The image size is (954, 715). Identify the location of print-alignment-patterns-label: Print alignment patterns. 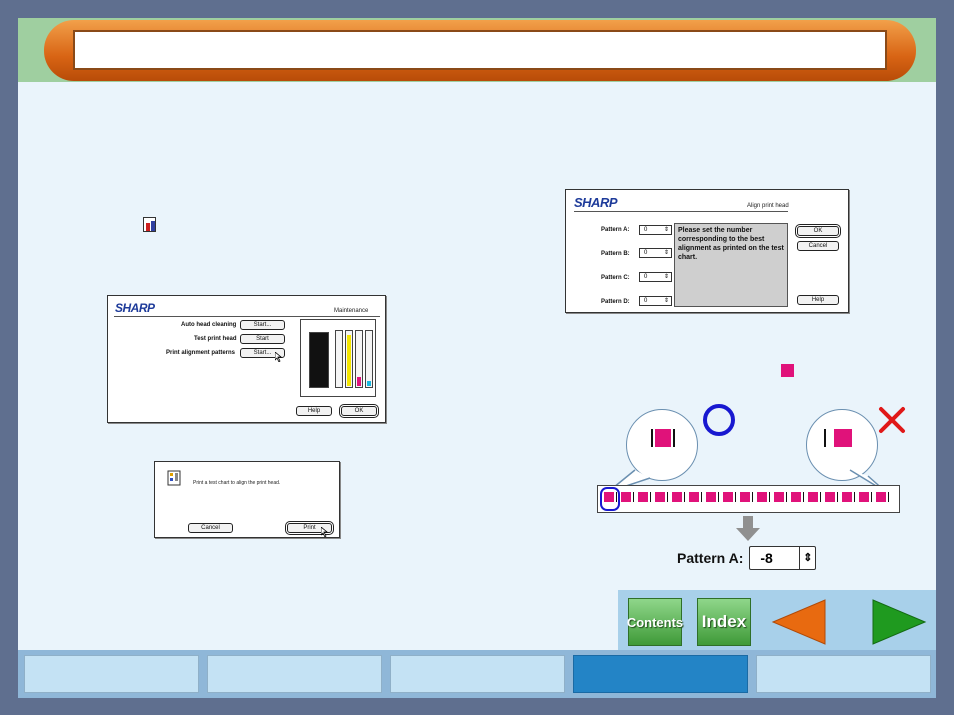
(201, 353).